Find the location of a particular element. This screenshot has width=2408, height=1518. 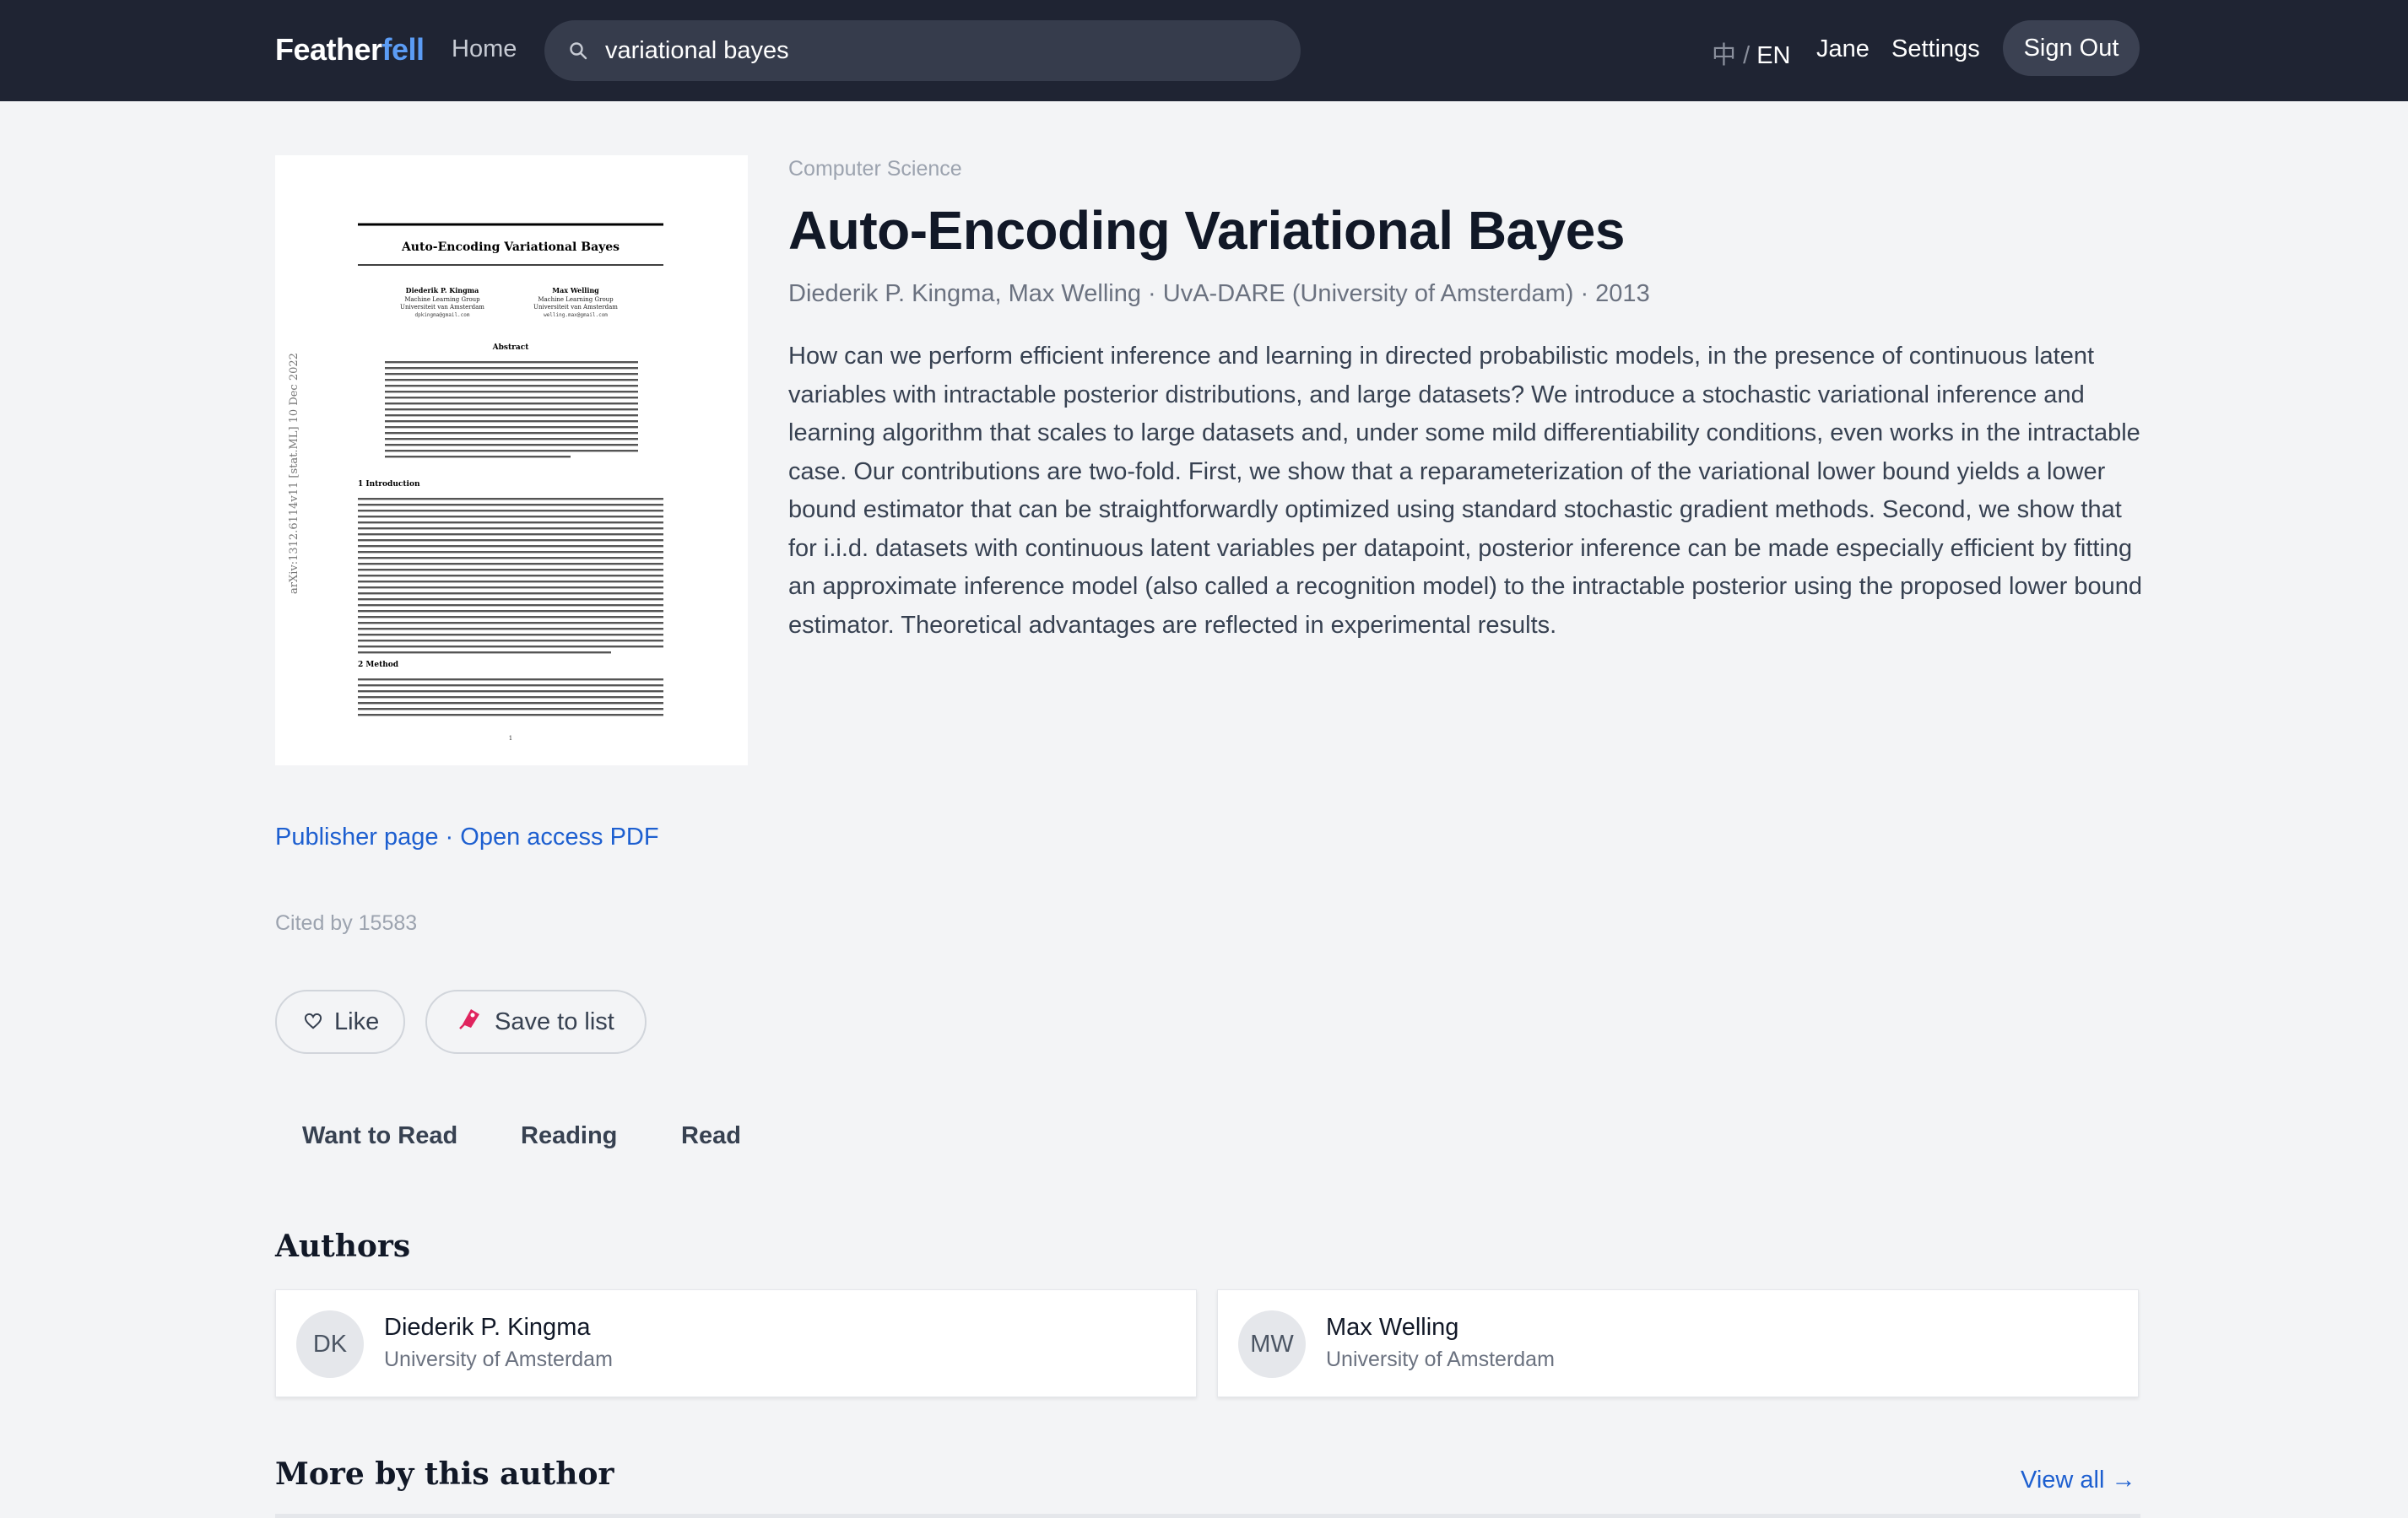

save-to-list-label: Save to list is located at coordinates (554, 1021).